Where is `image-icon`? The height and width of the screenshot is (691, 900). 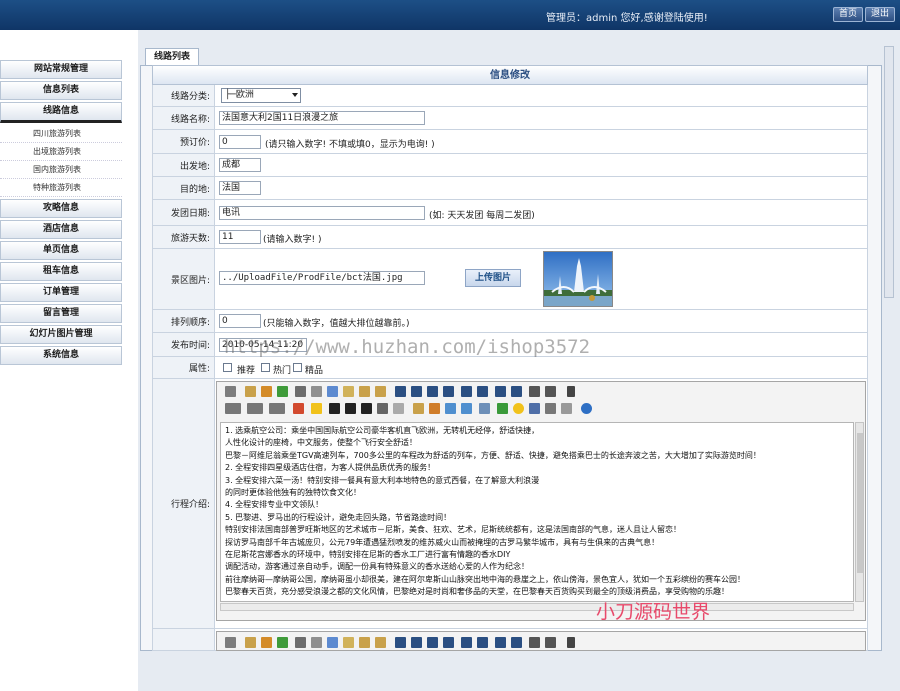 image-icon is located at coordinates (418, 408).